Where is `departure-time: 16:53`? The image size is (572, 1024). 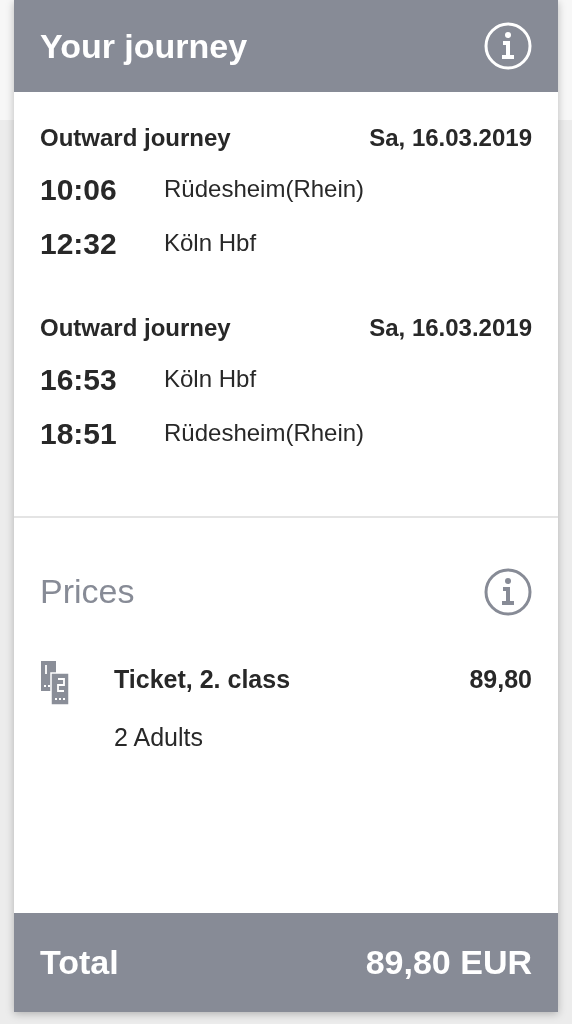
departure-time: 16:53 is located at coordinates (79, 379).